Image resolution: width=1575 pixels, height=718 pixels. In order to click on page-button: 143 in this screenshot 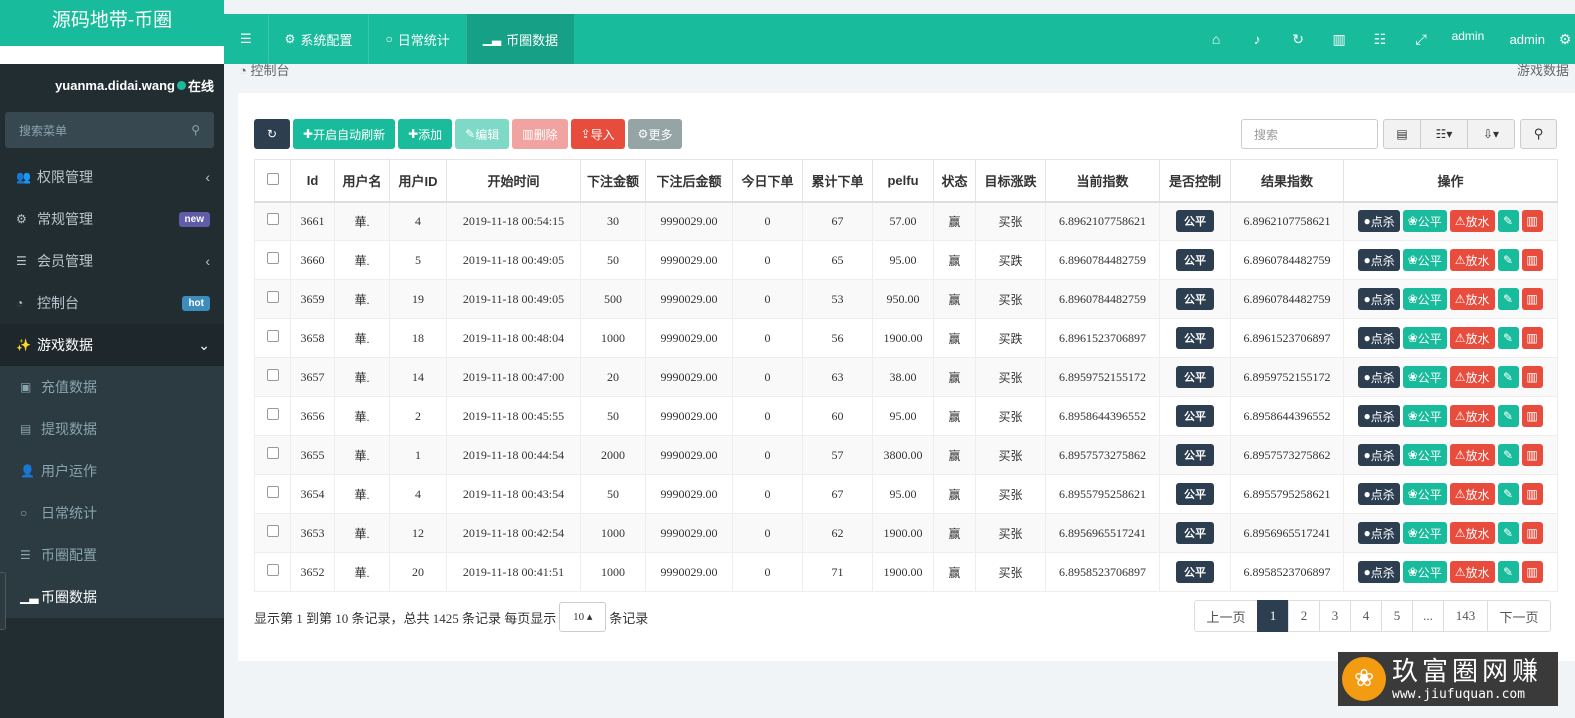, I will do `click(1465, 616)`.